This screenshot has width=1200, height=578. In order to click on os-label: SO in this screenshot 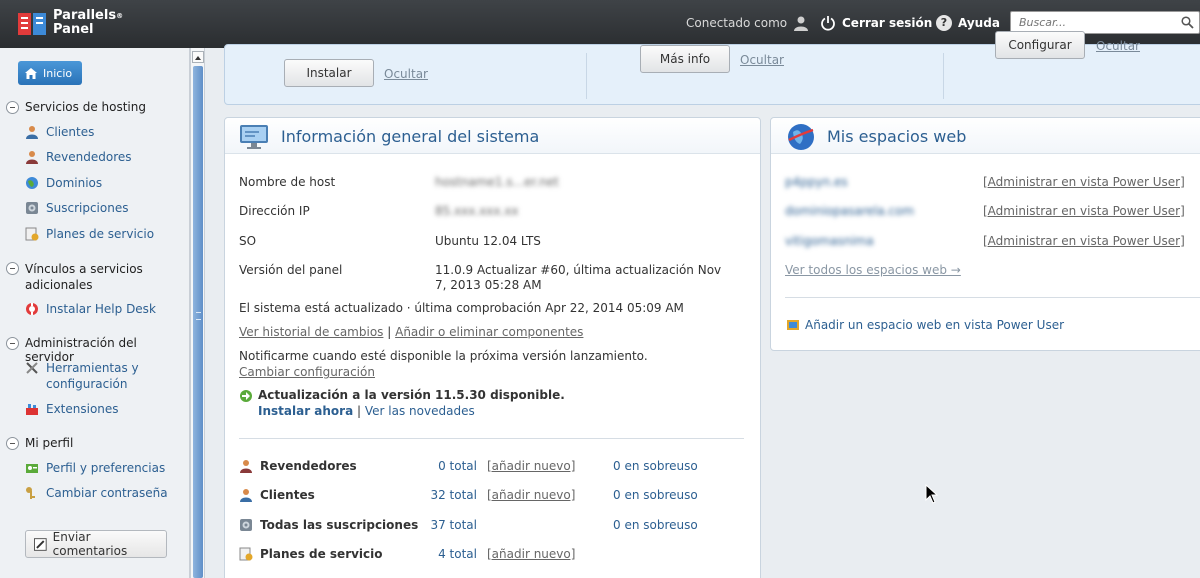, I will do `click(248, 241)`.